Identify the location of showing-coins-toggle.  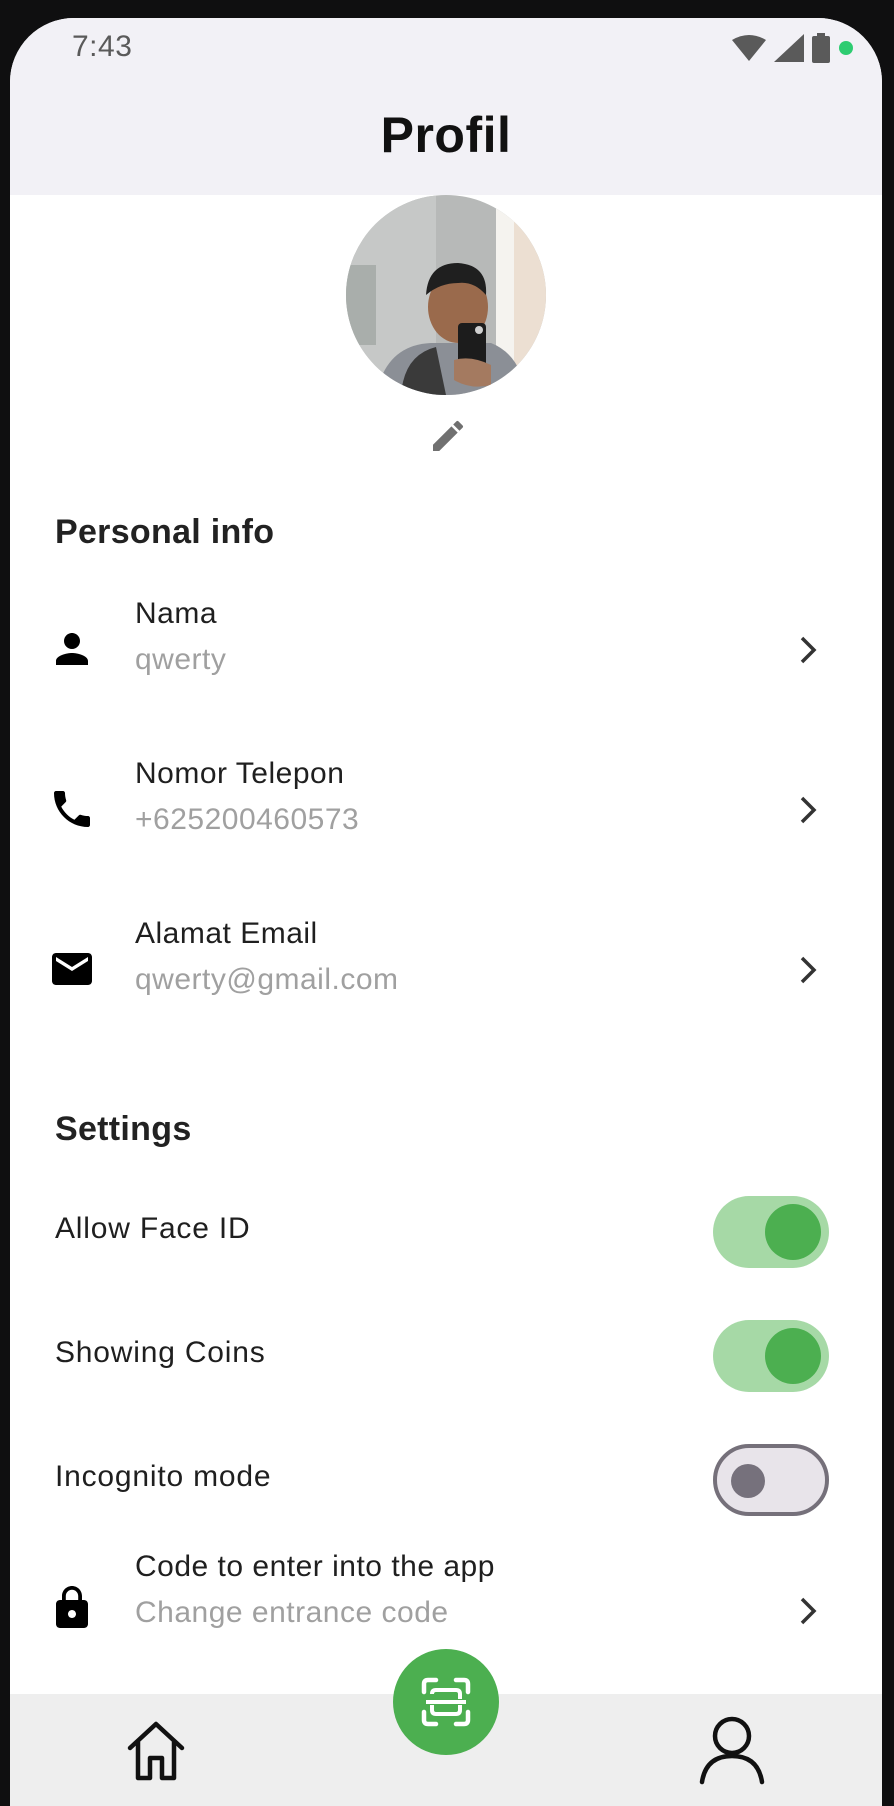
(771, 1356).